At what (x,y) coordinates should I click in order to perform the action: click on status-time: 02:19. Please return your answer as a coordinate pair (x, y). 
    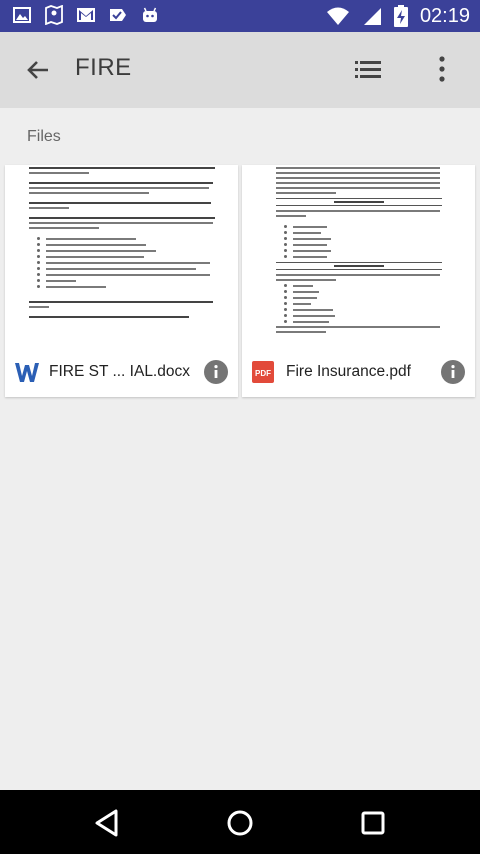
    Looking at the image, I should click on (444, 16).